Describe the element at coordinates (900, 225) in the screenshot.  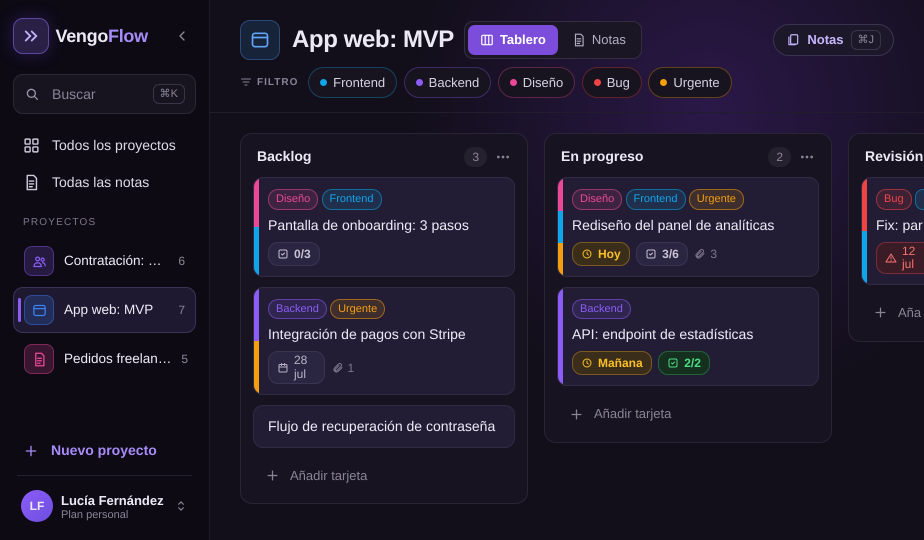
I see `card-title: Fix: par` at that location.